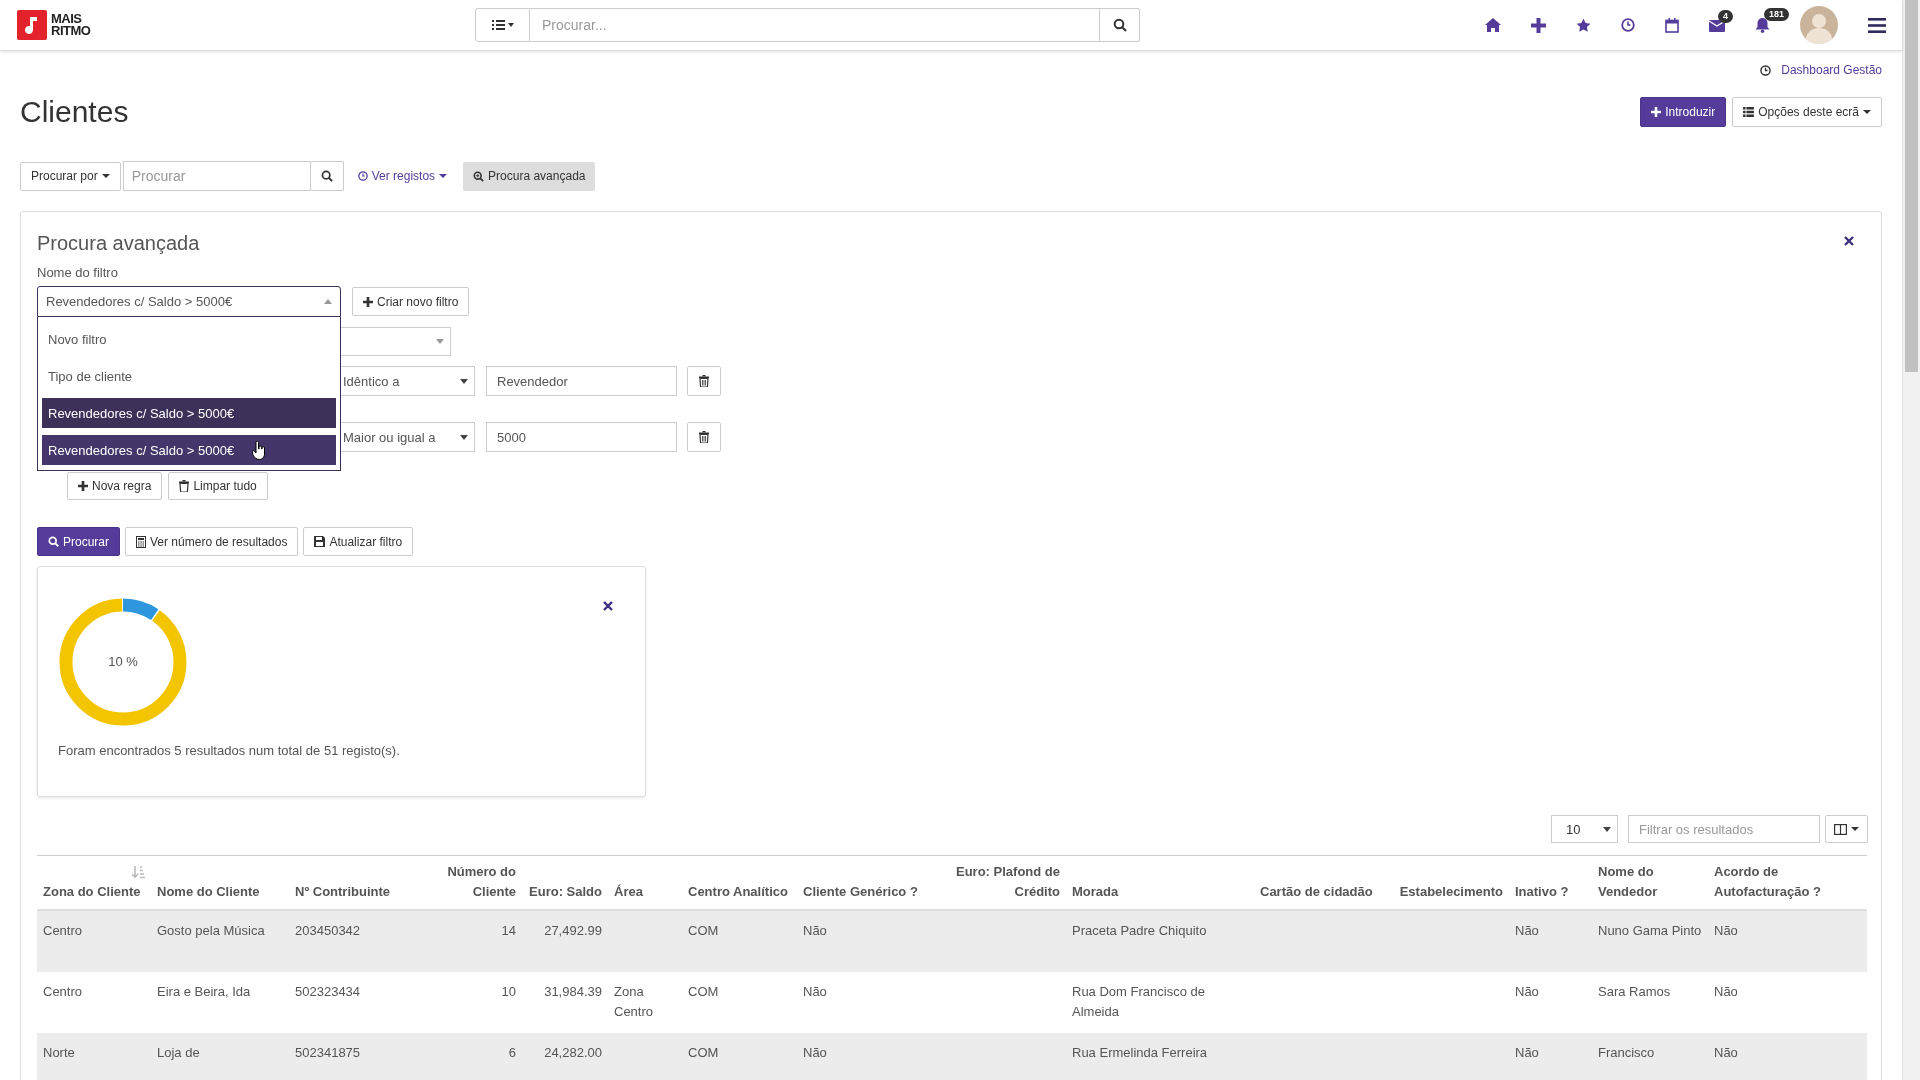 The height and width of the screenshot is (1080, 1920). I want to click on dropdown-option: Tipo de cliente, so click(189, 376).